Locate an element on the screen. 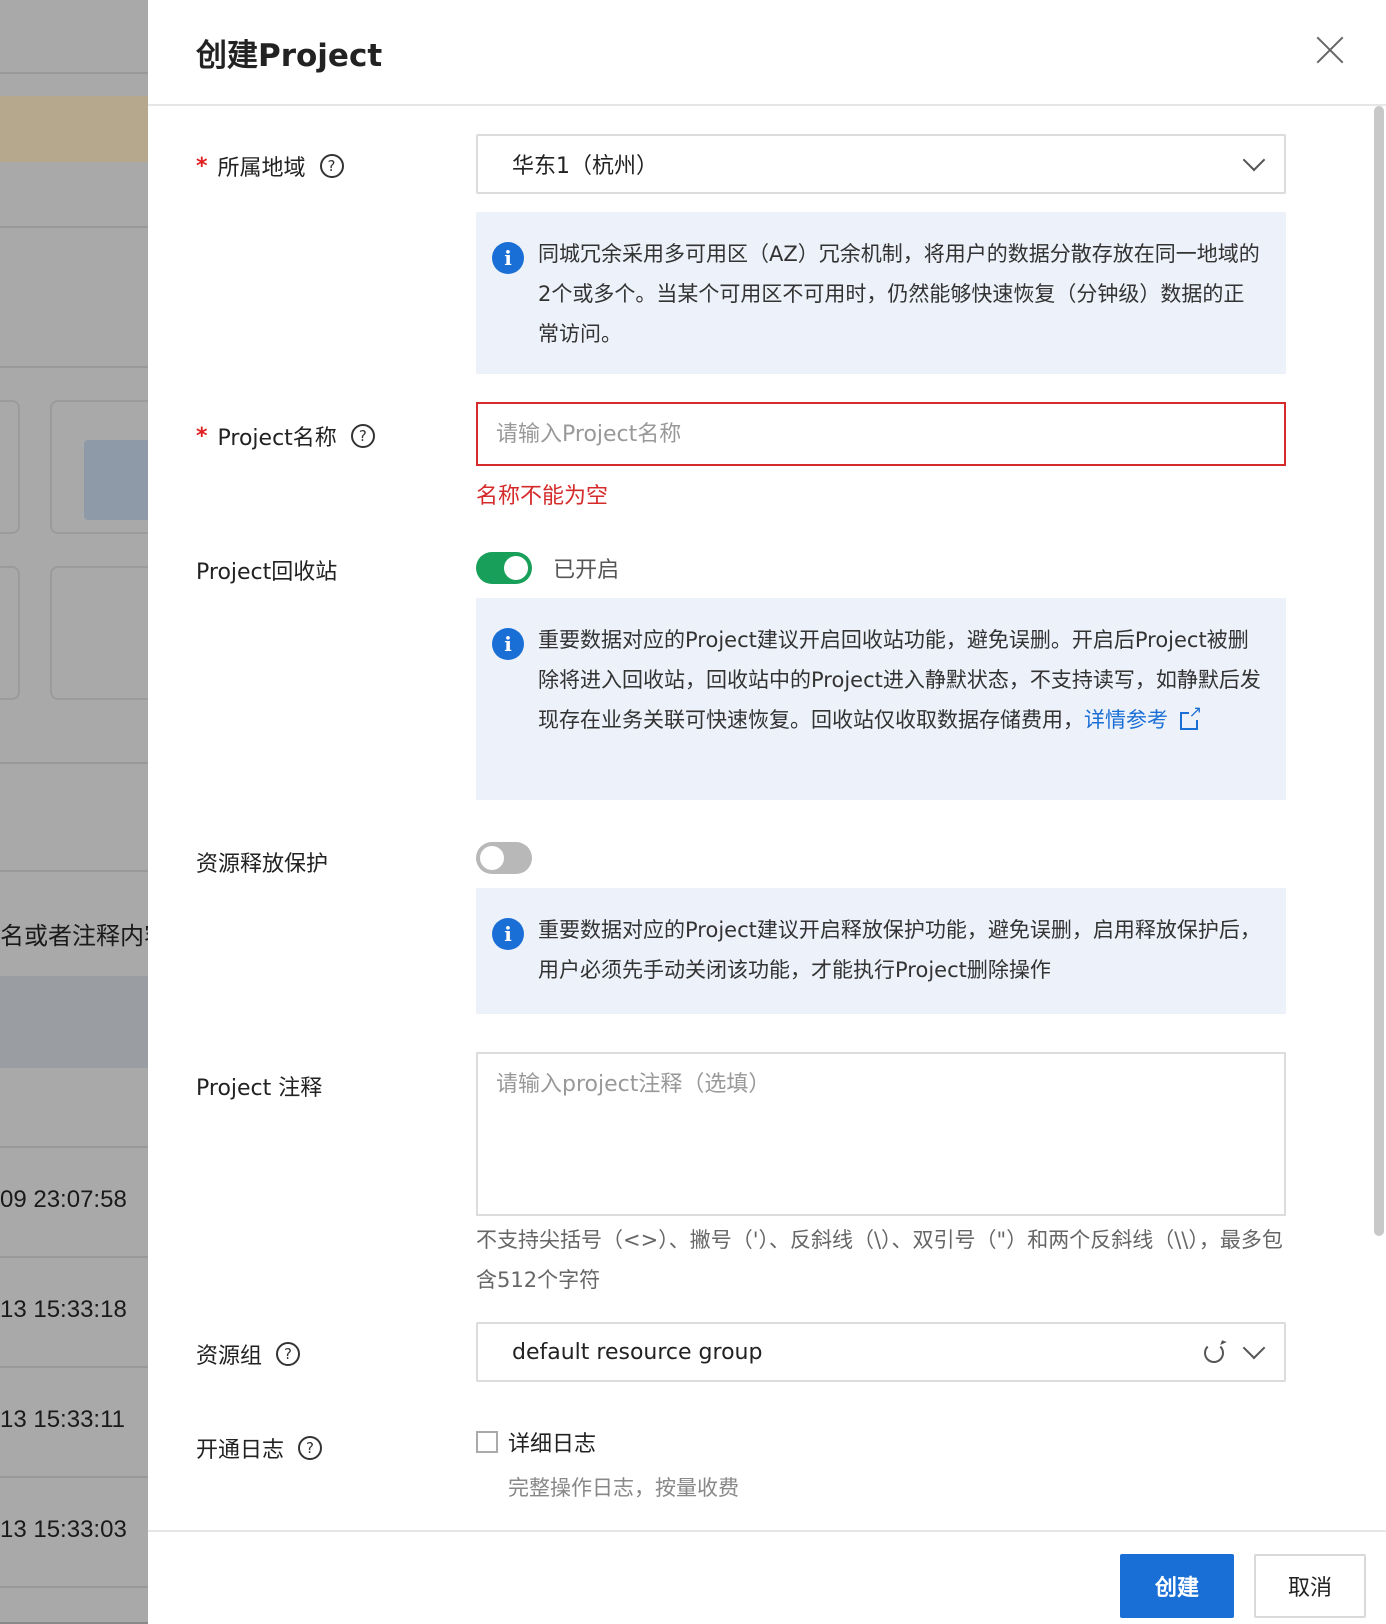 This screenshot has height=1624, width=1386. bg-banner is located at coordinates (74, 129).